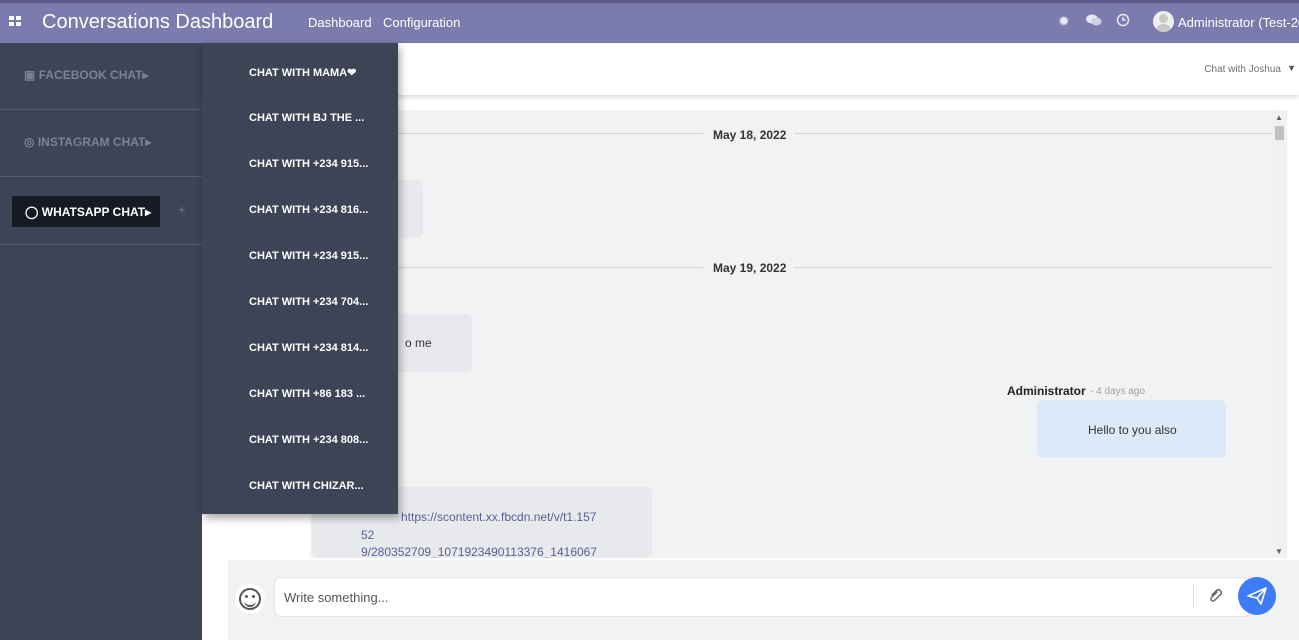 The width and height of the screenshot is (1299, 640). What do you see at coordinates (367, 535) in the screenshot?
I see `message-link: 52` at bounding box center [367, 535].